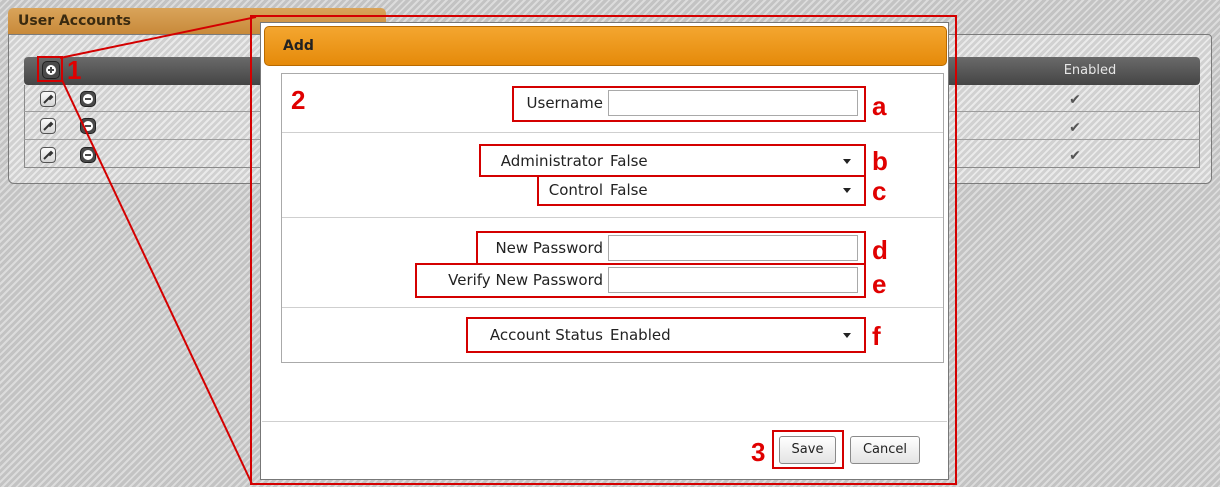 This screenshot has height=487, width=1220. Describe the element at coordinates (701, 190) in the screenshot. I see `callout-box-c` at that location.